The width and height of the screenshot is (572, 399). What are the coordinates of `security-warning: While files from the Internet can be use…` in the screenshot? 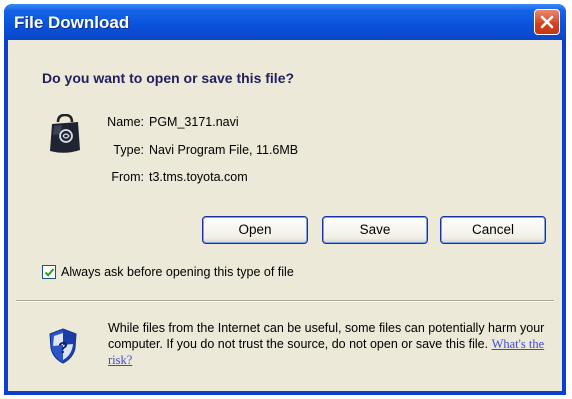 It's located at (330, 344).